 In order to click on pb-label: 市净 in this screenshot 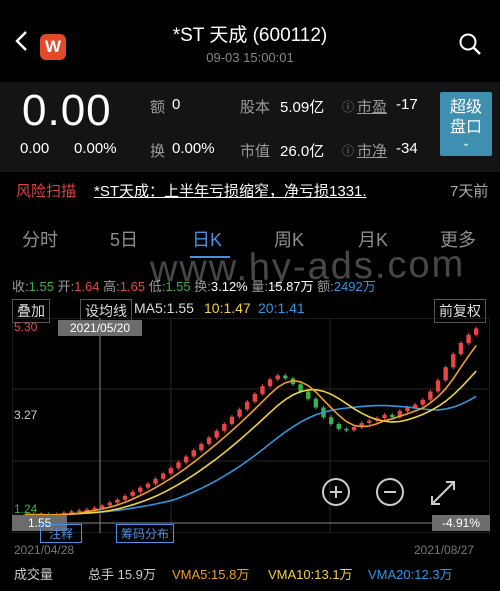, I will do `click(372, 150)`.